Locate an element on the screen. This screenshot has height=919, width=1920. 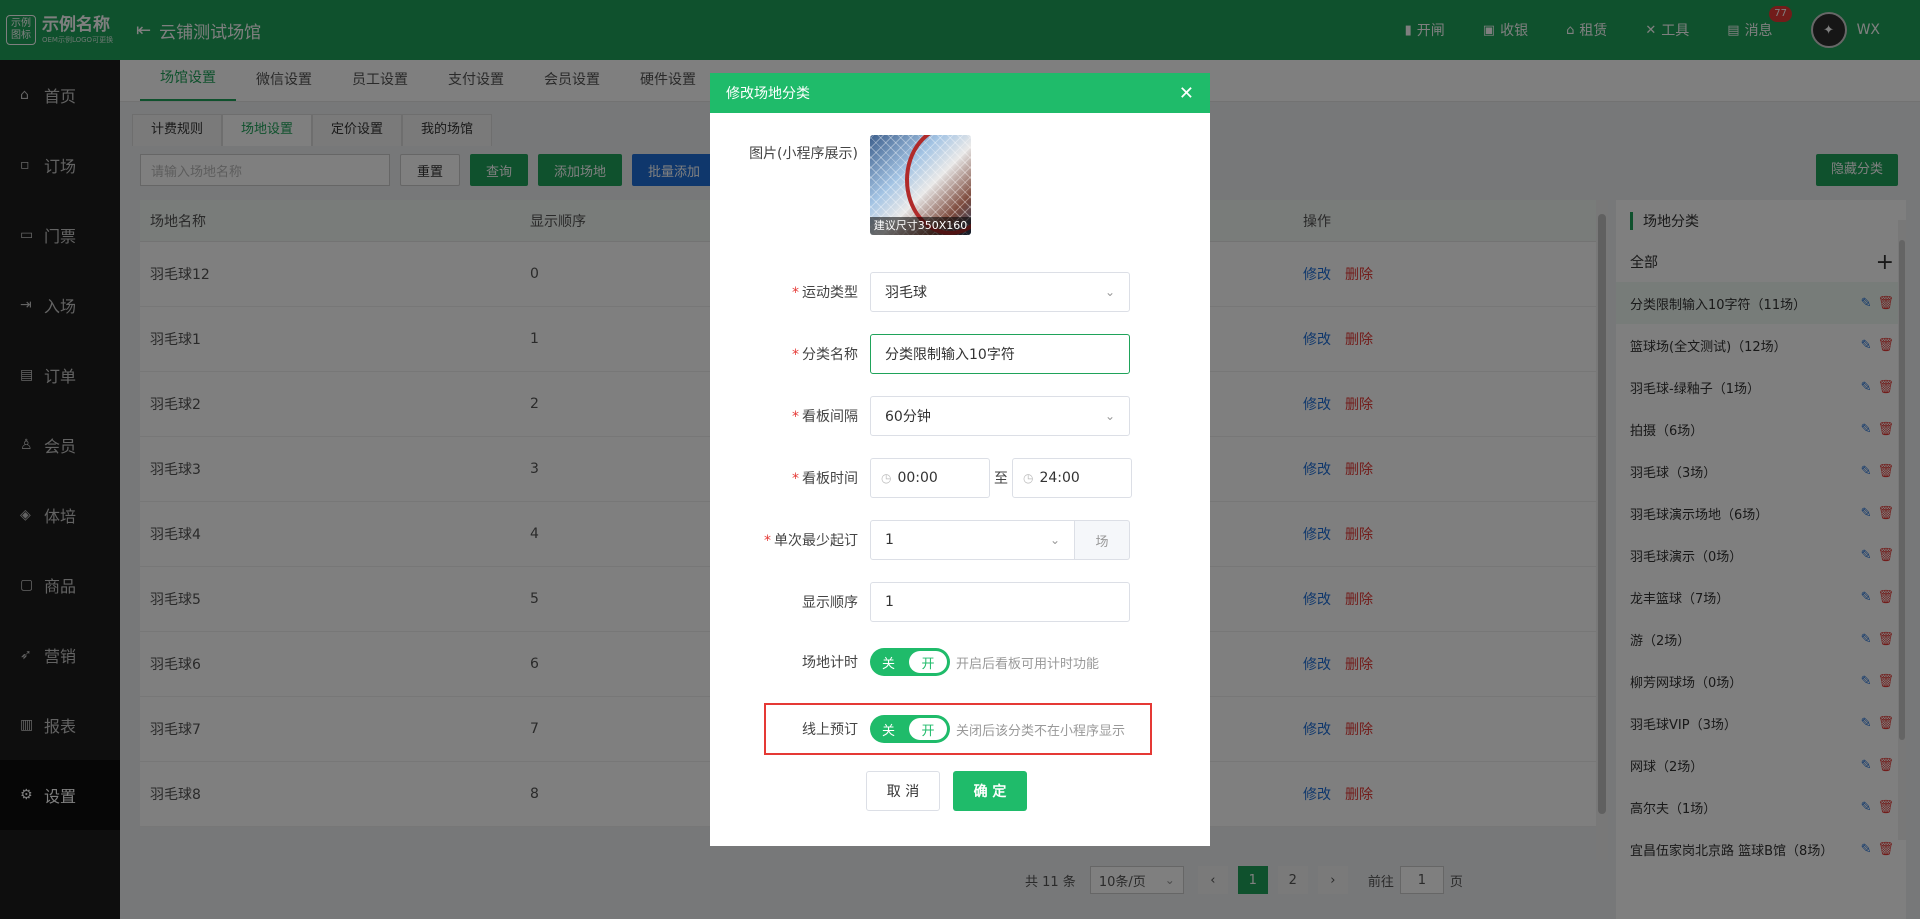
name-label: * 分类名称 is located at coordinates (825, 355).